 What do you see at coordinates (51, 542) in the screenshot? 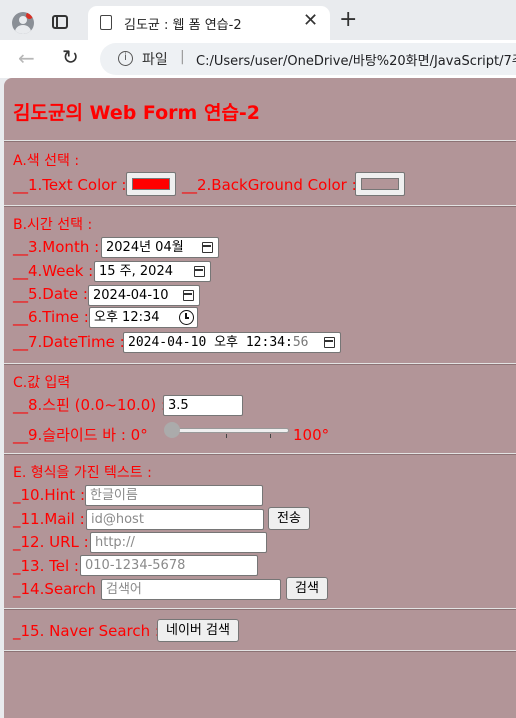
I see `url-label: _12. URL :` at bounding box center [51, 542].